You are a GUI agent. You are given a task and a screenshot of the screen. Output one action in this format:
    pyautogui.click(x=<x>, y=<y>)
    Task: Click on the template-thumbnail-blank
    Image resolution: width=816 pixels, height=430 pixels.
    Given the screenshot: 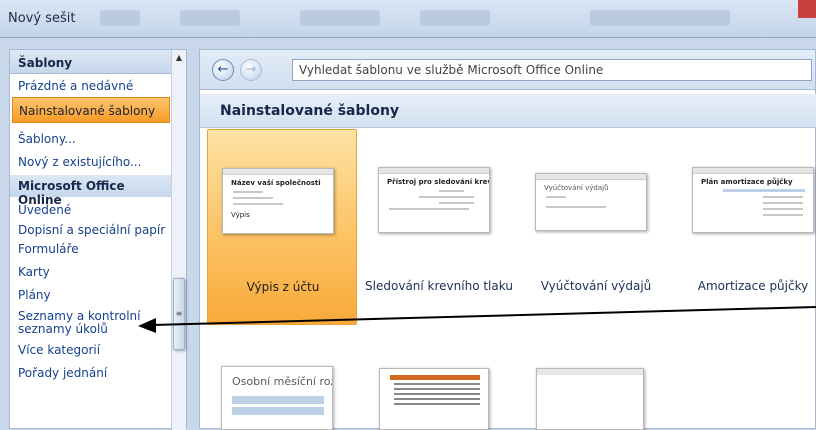 What is the action you would take?
    pyautogui.click(x=590, y=399)
    